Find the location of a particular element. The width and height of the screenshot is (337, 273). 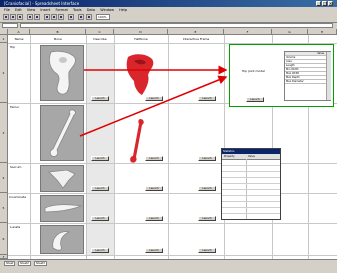

chart-icon is located at coordinates (89, 17).